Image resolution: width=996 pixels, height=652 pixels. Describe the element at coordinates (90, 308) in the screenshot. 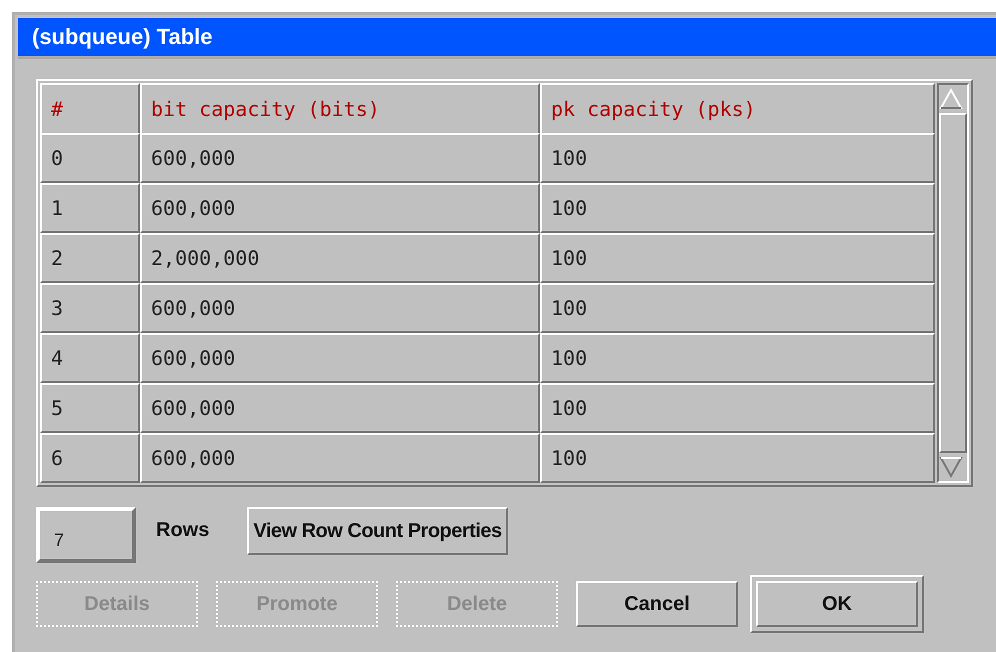

I see `table-cell: 3` at that location.